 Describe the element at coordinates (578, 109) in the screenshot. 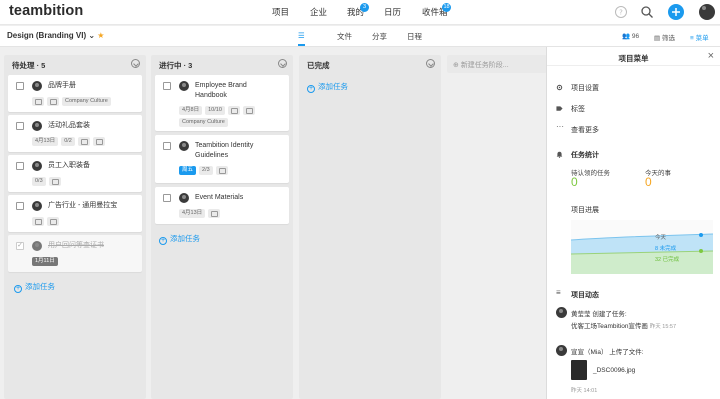

I see `menu-item-tags: 标签` at that location.